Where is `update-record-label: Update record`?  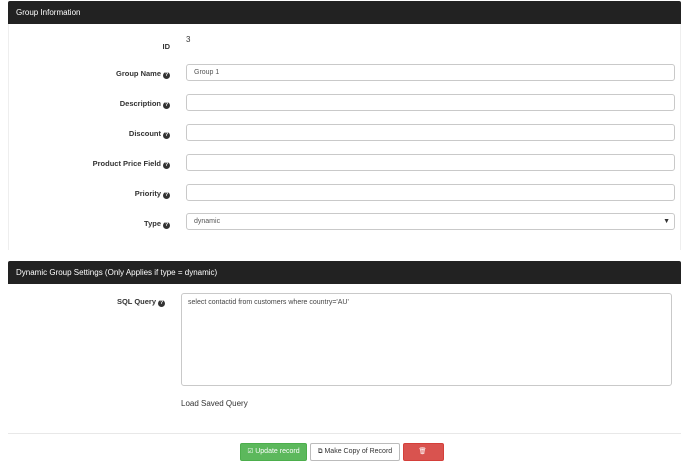 update-record-label: Update record is located at coordinates (277, 451).